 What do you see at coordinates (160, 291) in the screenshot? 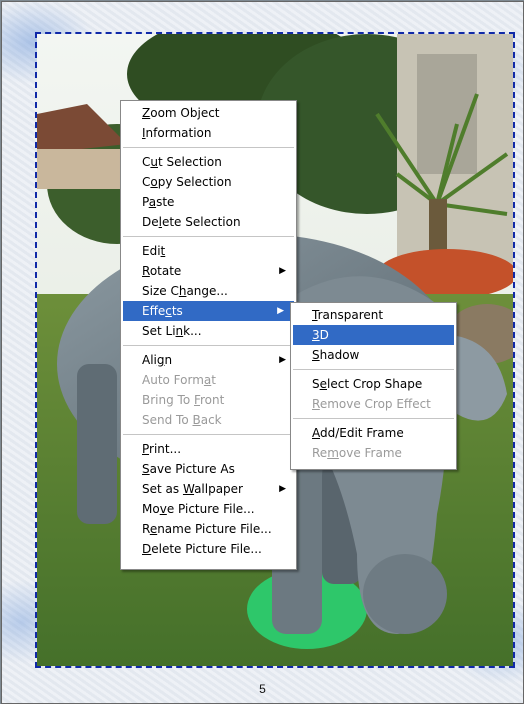
I see `menu-item-label-pre: Size C` at bounding box center [160, 291].